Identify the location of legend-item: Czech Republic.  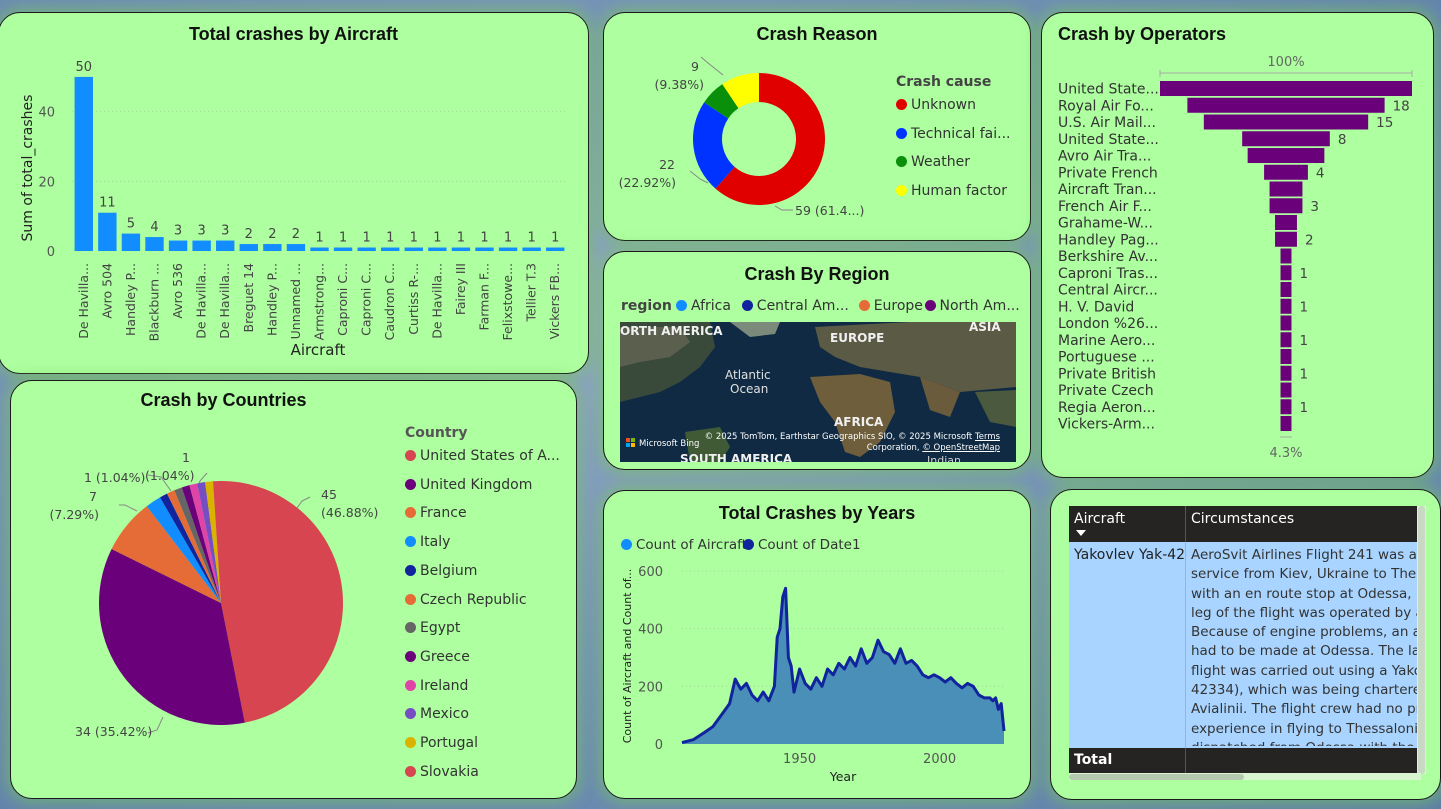
(466, 600).